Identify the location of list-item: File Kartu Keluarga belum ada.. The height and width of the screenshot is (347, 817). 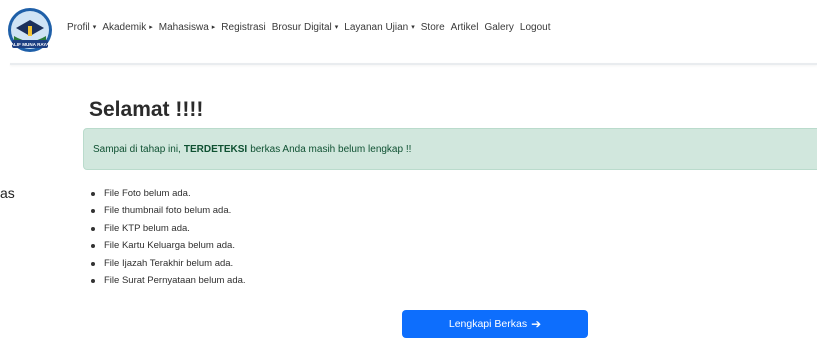
(168, 247).